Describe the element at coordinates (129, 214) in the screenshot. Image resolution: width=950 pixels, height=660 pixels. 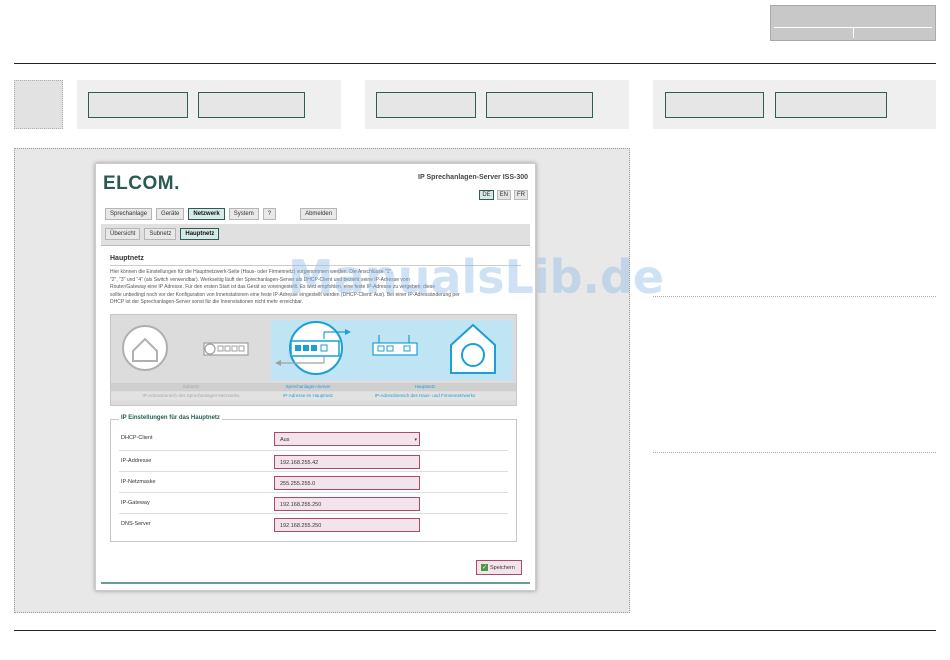
I see `tab-sprechanlage: Sprechanlage` at that location.